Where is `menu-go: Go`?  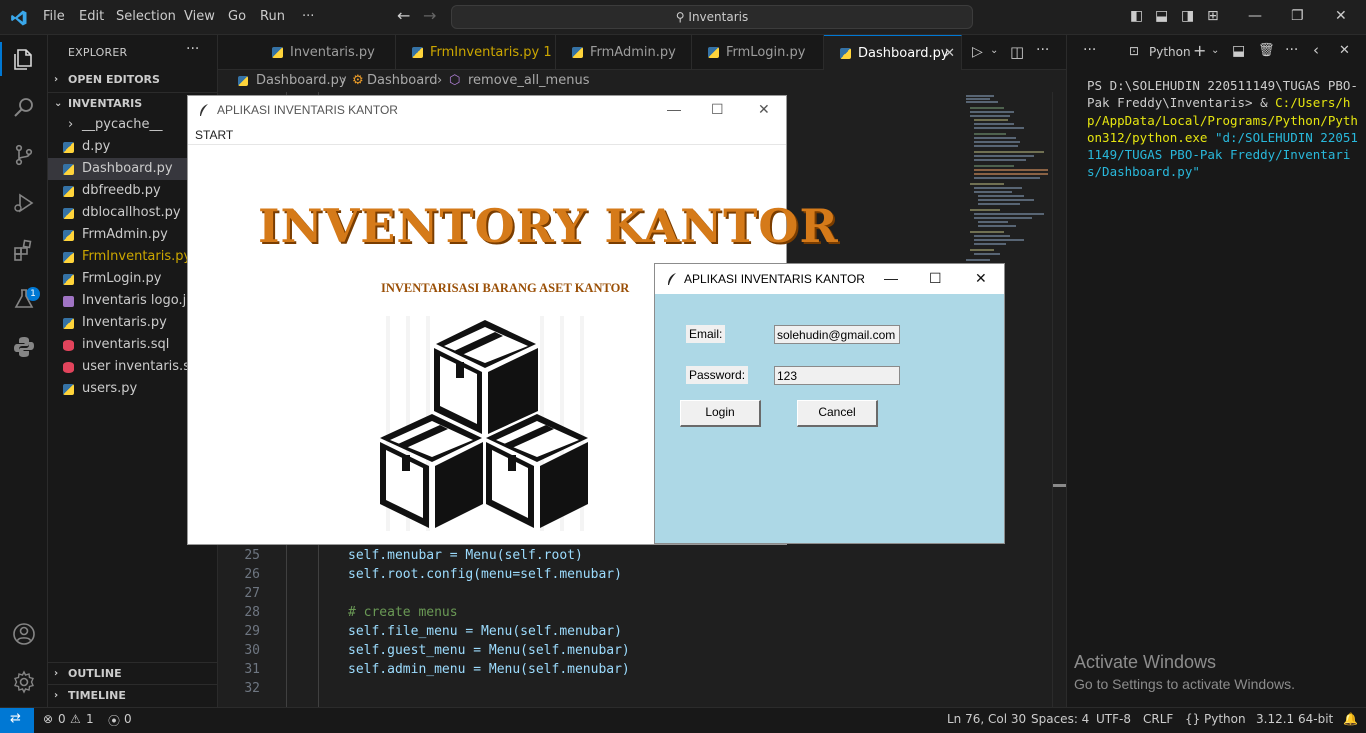
menu-go: Go is located at coordinates (237, 16).